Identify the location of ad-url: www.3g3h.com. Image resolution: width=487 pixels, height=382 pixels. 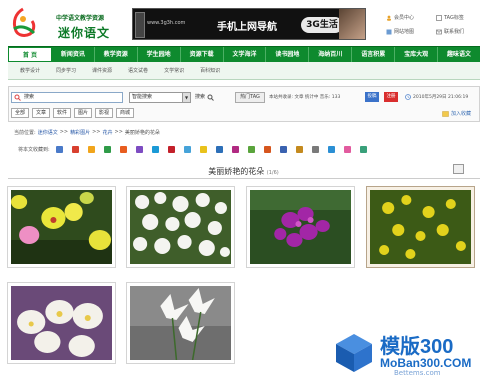
(166, 23).